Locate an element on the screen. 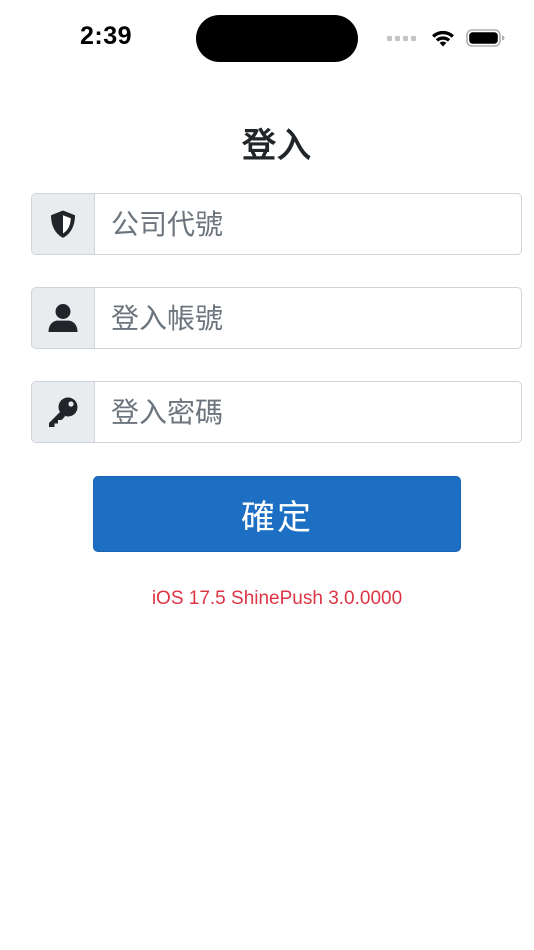 This screenshot has width=534, height=950. cellular-signal-icon is located at coordinates (401, 38).